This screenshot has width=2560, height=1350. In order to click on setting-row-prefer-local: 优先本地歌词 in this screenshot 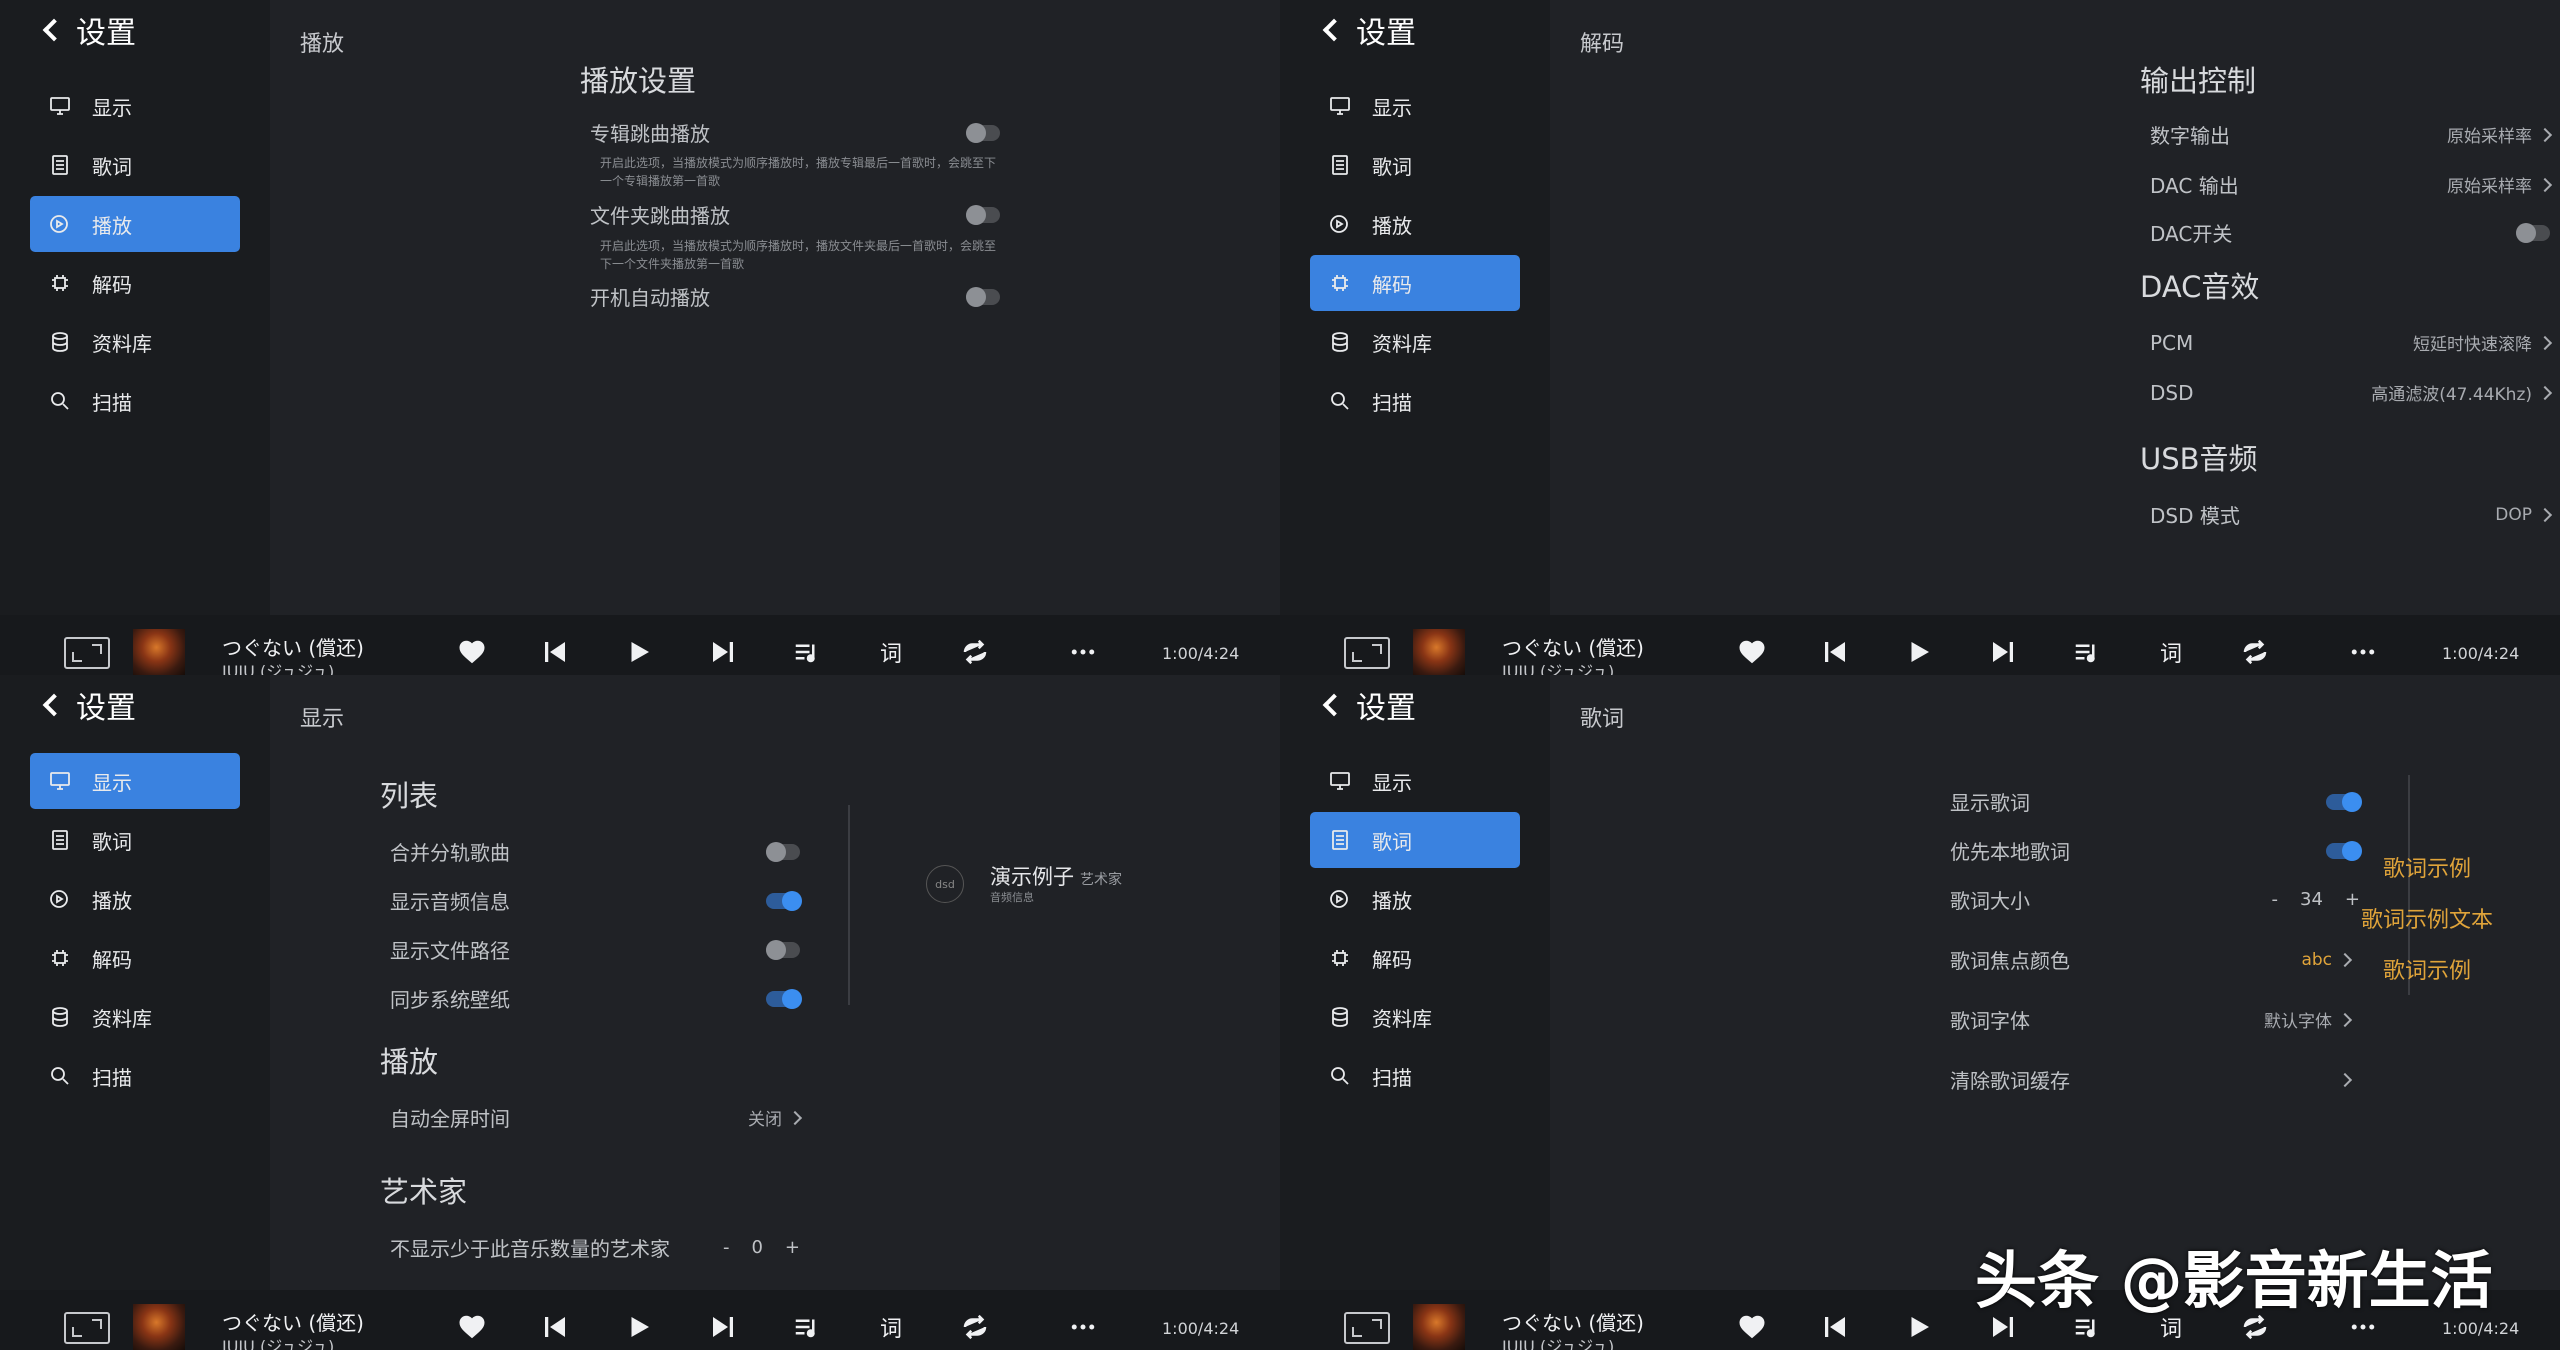, I will do `click(2156, 850)`.